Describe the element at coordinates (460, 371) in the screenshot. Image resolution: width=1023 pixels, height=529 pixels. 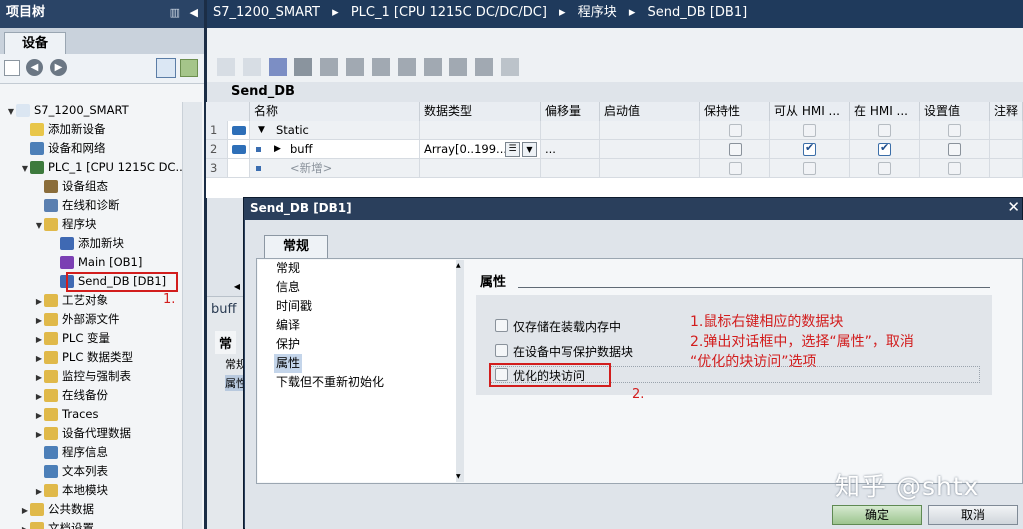
I see `nav-scrollbar: ▲ ▼` at that location.